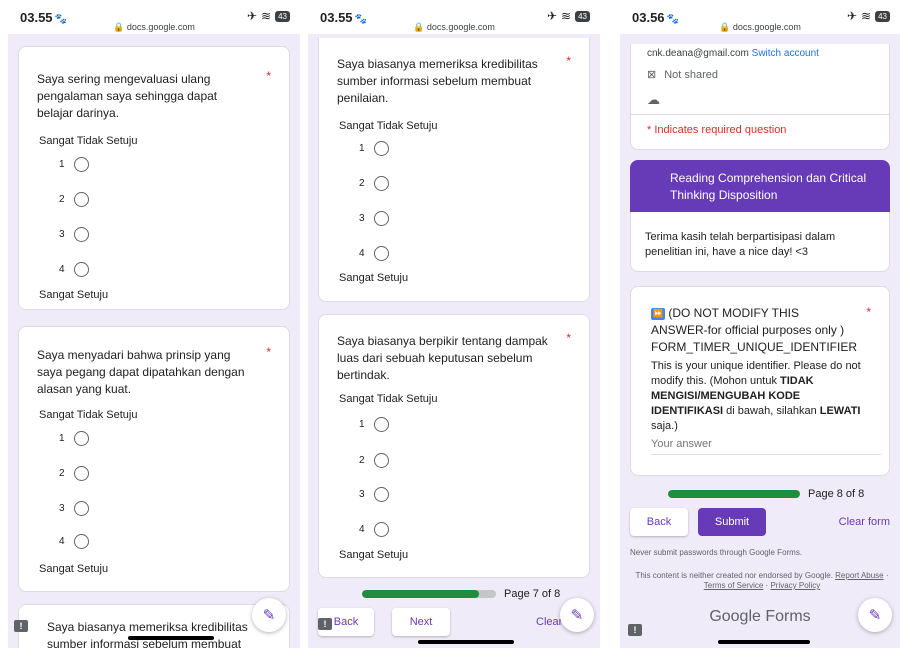 This screenshot has height=648, width=900. I want to click on cloud-icon: ☁, so click(653, 99).